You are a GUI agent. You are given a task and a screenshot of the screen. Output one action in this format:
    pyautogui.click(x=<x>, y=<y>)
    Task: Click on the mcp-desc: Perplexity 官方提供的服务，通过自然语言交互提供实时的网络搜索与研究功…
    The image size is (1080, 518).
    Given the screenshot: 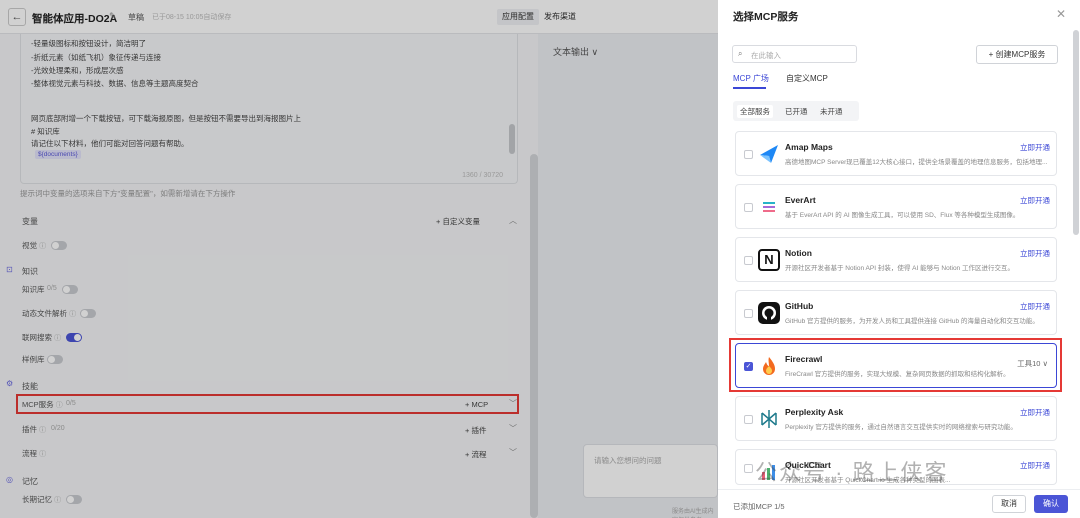 What is the action you would take?
    pyautogui.click(x=901, y=427)
    